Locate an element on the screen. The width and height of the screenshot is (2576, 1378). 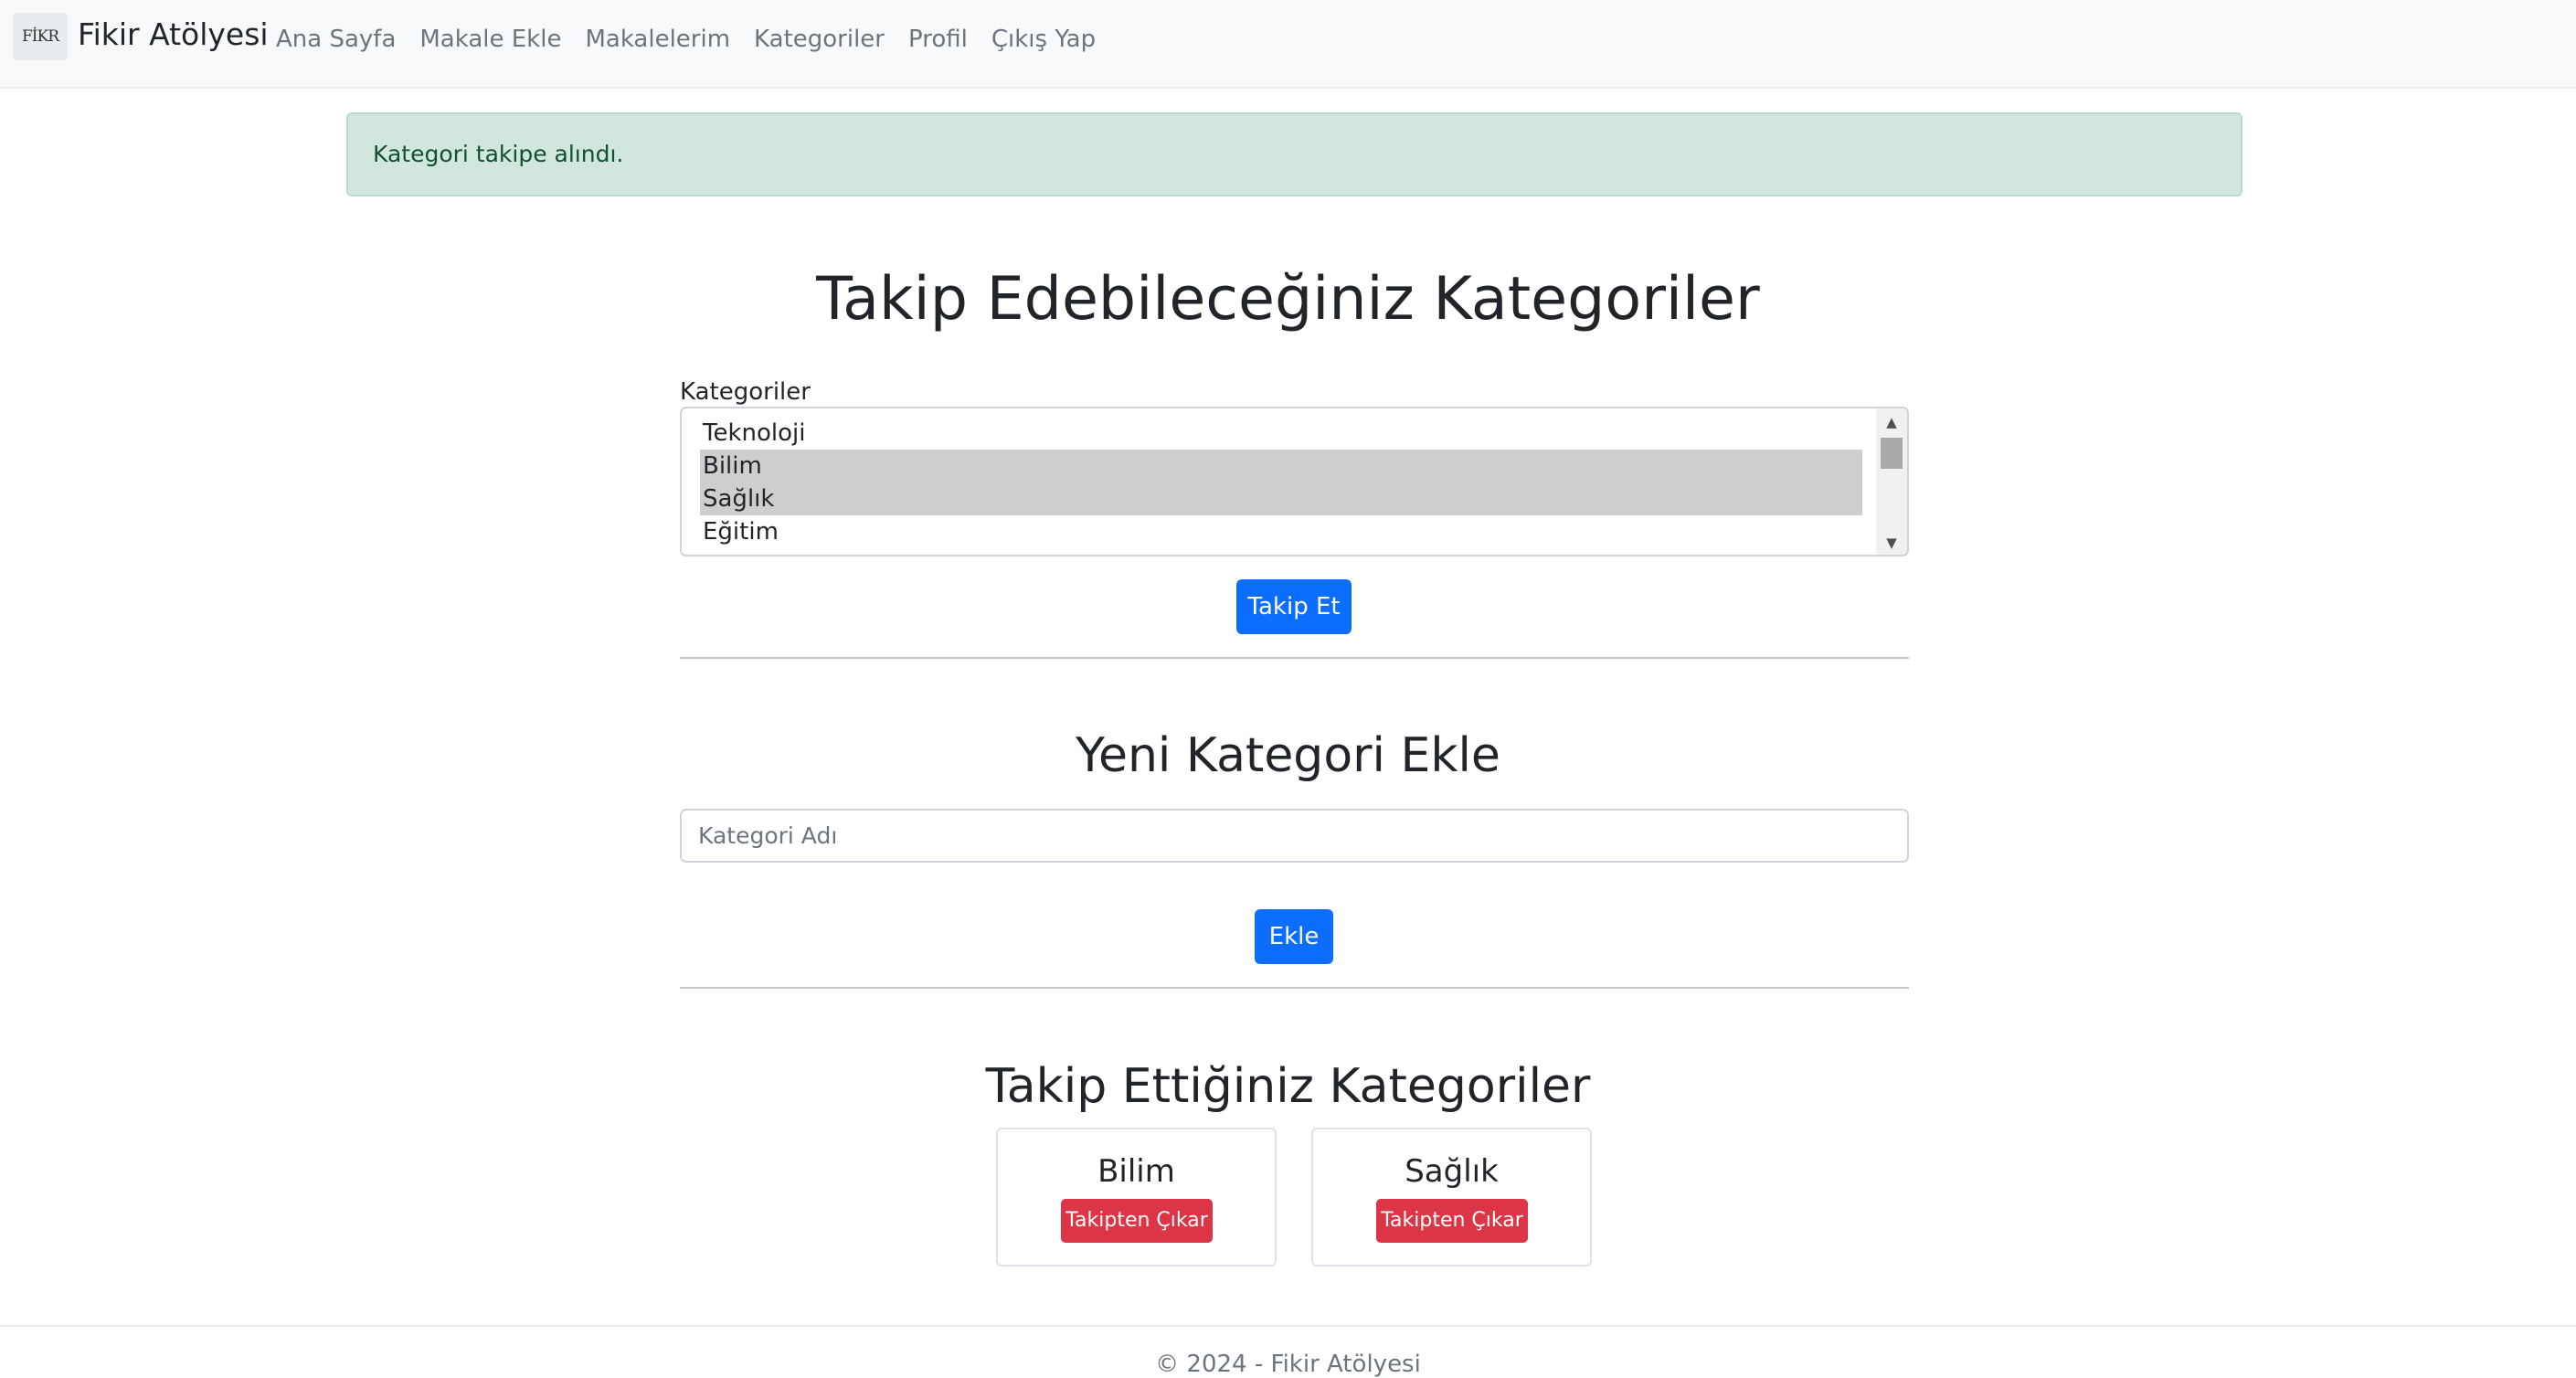
brand-logo: FİKR is located at coordinates (40, 37).